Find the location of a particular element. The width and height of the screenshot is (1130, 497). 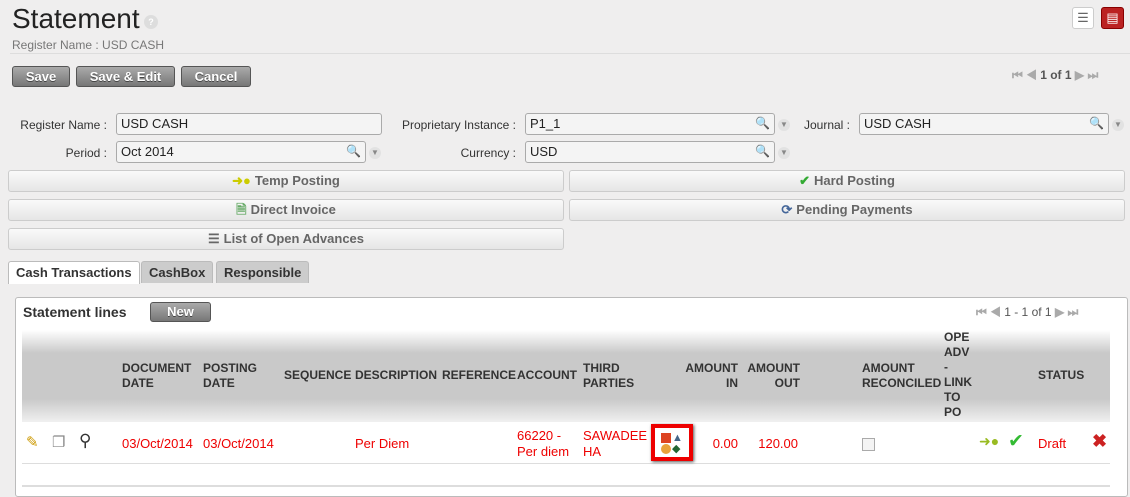

col-amount-in: AMOUNT IN is located at coordinates (709, 376).